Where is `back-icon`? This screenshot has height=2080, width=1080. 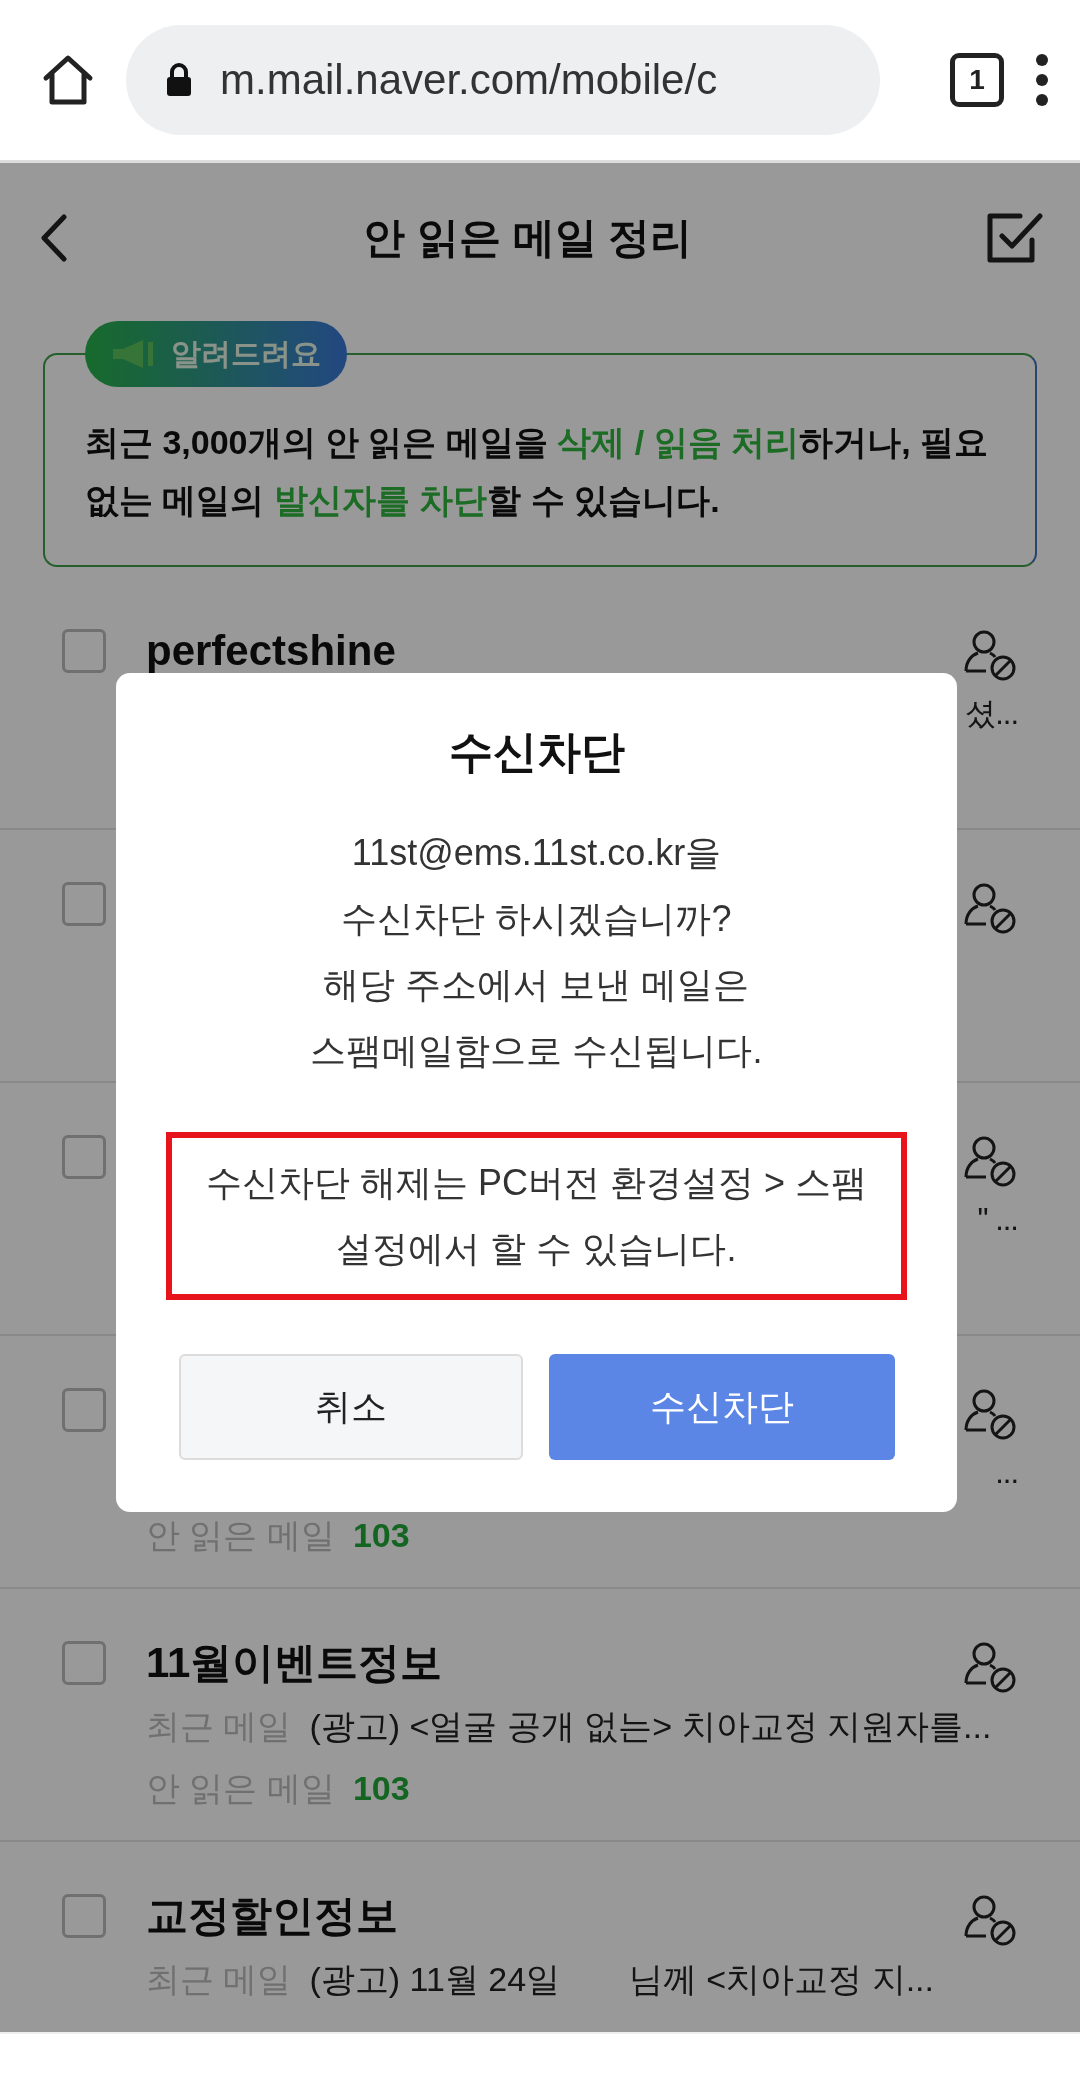 back-icon is located at coordinates (55, 238).